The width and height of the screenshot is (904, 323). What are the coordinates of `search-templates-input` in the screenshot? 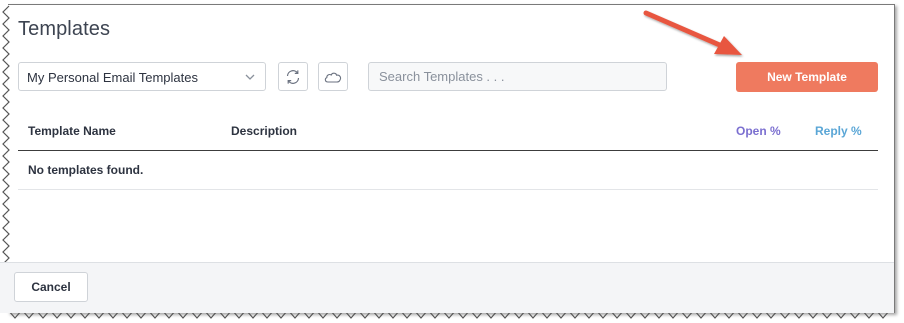 It's located at (517, 76).